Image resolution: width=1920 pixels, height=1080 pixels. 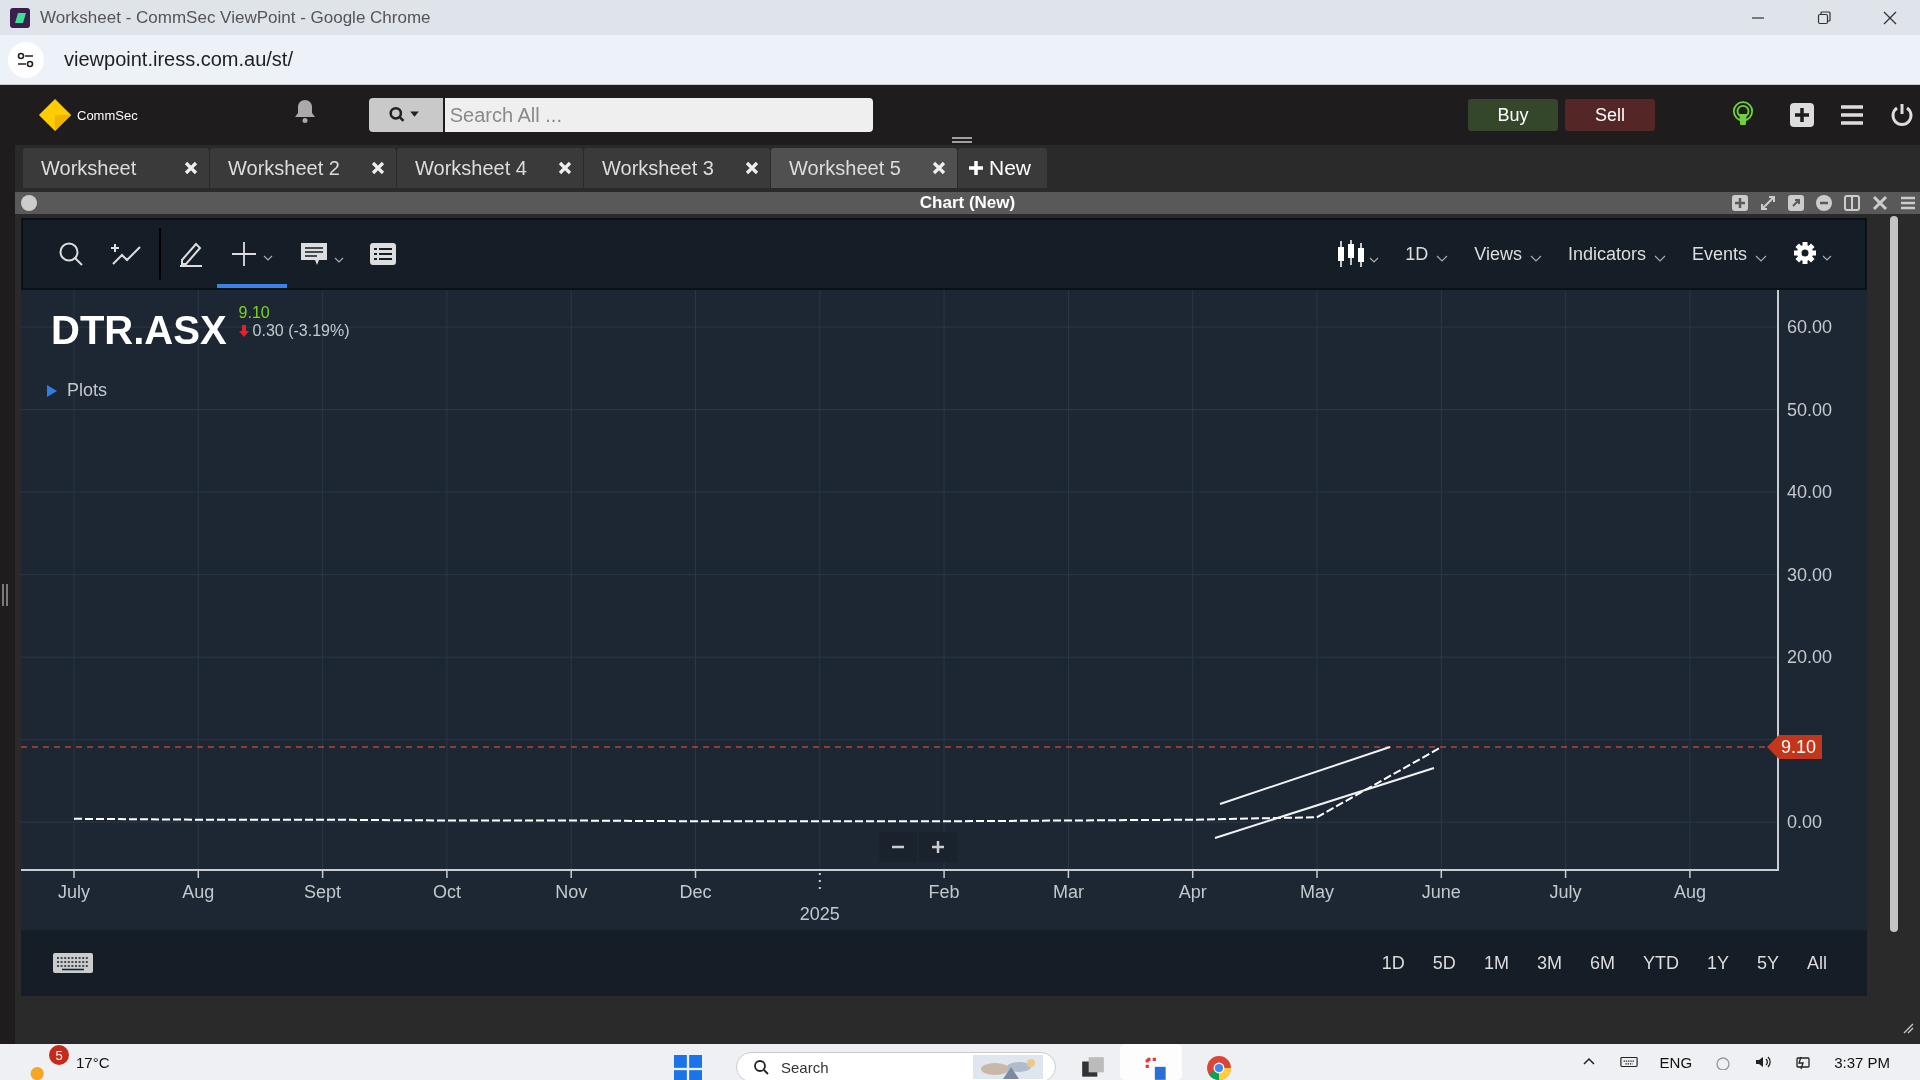 I want to click on popout-icon, so click(x=1796, y=203).